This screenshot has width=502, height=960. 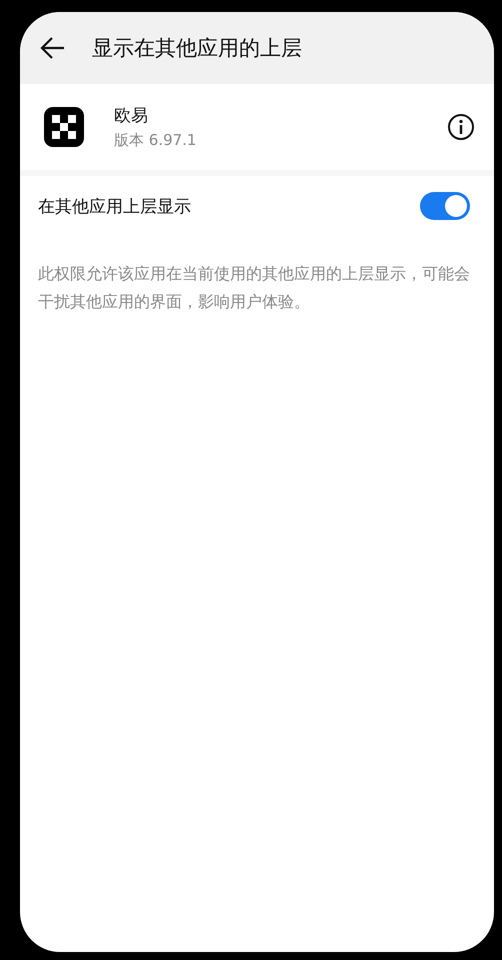 What do you see at coordinates (461, 127) in the screenshot?
I see `info-icon` at bounding box center [461, 127].